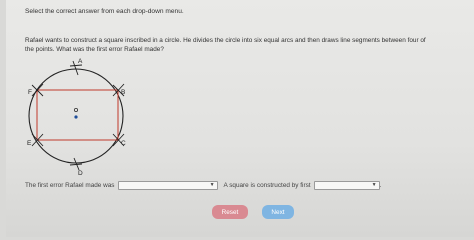 This screenshot has height=240, width=474. I want to click on label-b: B, so click(123, 92).